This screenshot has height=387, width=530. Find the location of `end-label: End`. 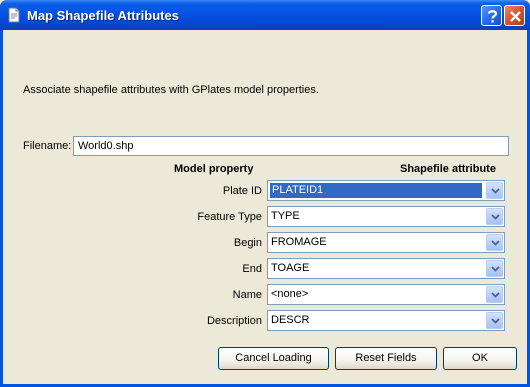

end-label: End is located at coordinates (252, 269).